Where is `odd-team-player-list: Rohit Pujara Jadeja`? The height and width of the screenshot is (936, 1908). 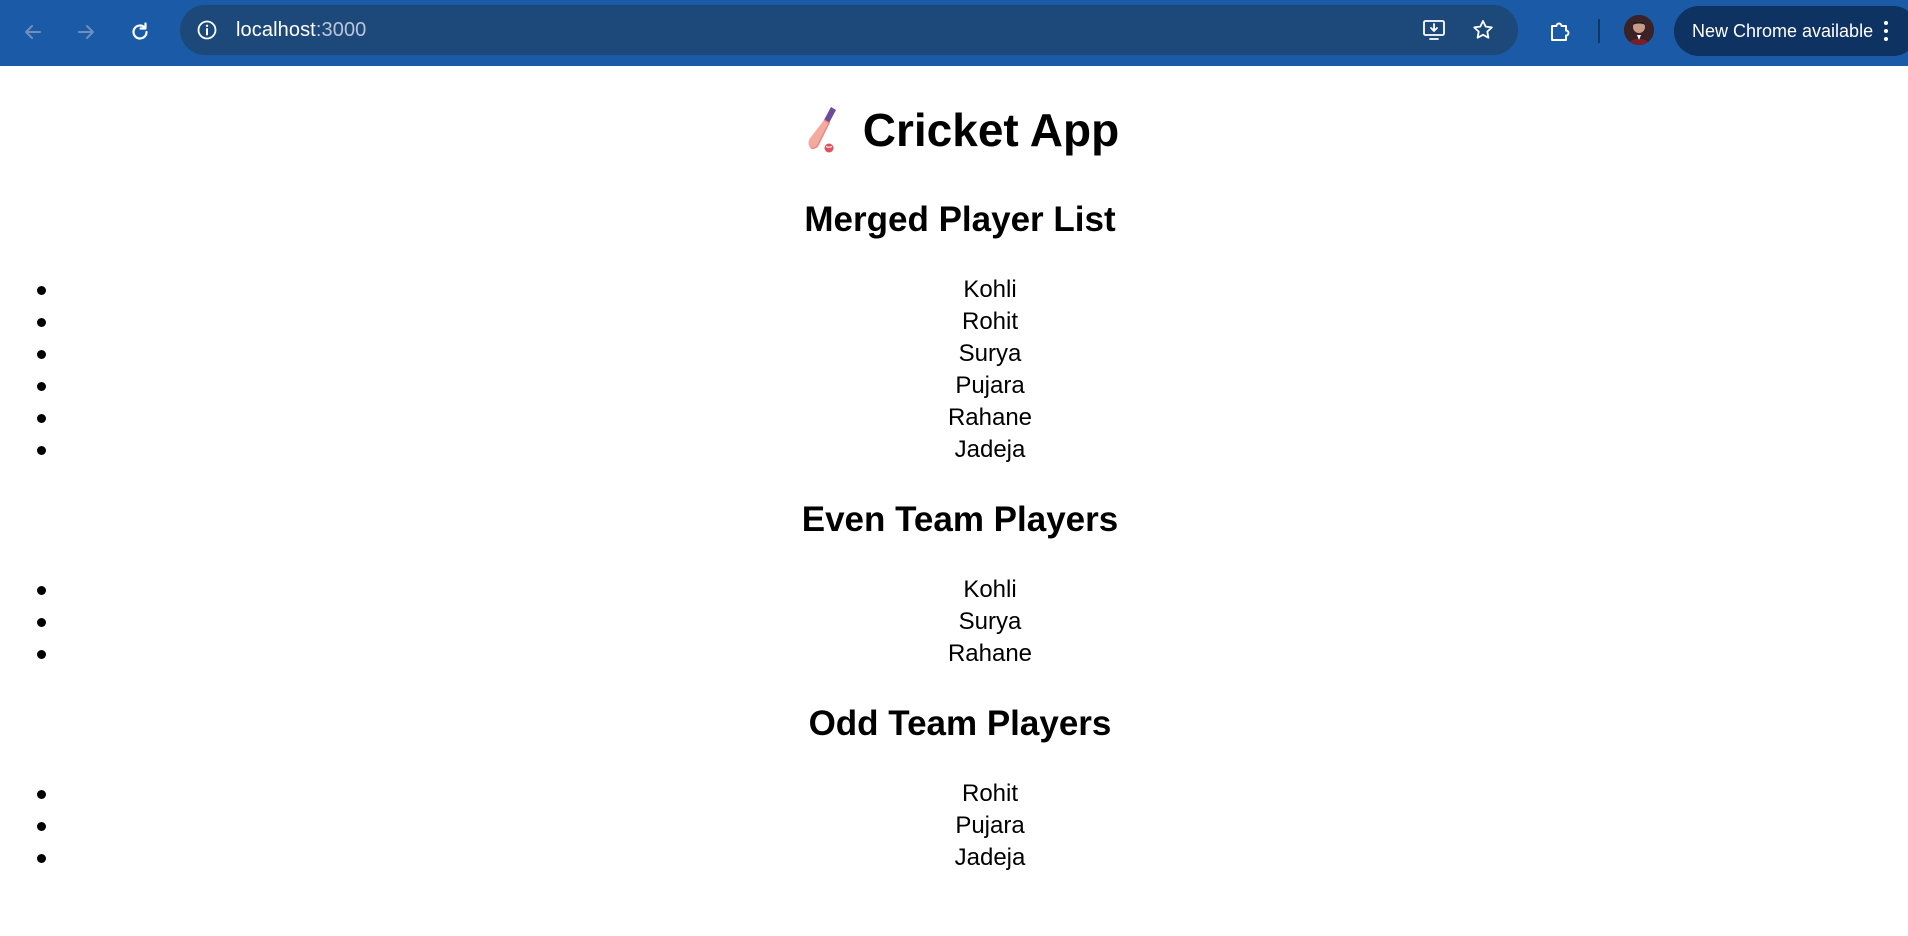
odd-team-player-list: Rohit Pujara Jadeja is located at coordinates (954, 826).